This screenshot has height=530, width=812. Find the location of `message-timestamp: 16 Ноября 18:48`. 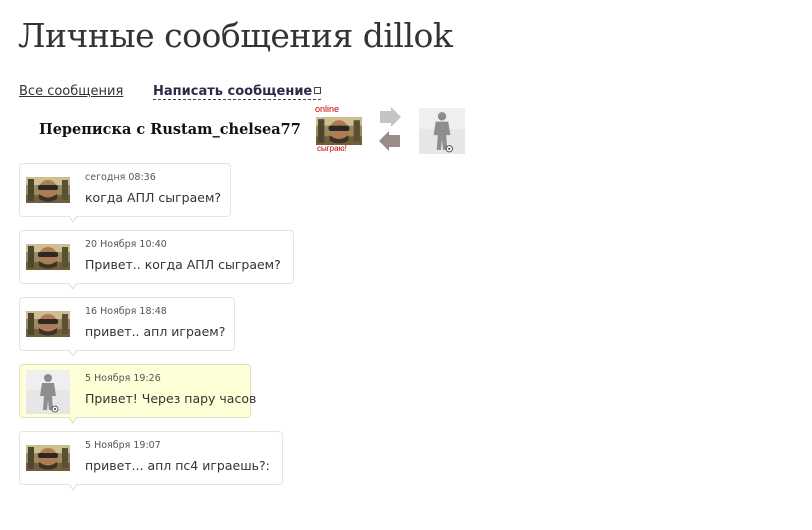

message-timestamp: 16 Ноября 18:48 is located at coordinates (126, 311).